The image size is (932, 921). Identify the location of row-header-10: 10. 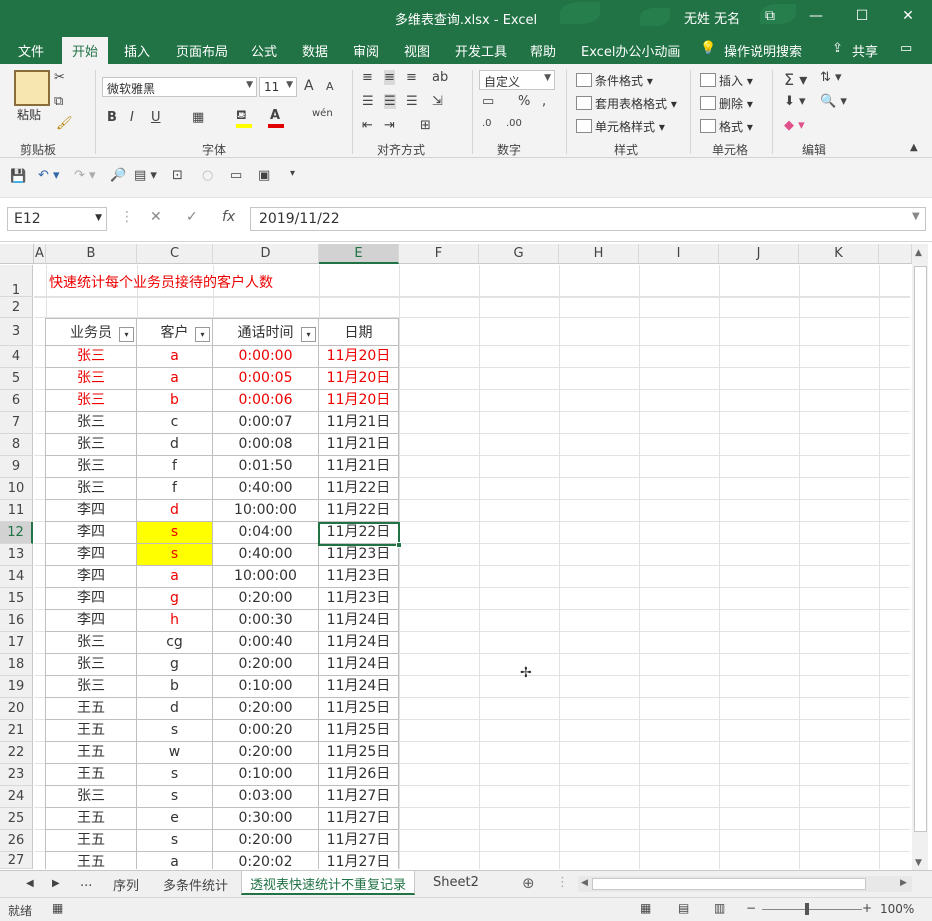
(16, 489).